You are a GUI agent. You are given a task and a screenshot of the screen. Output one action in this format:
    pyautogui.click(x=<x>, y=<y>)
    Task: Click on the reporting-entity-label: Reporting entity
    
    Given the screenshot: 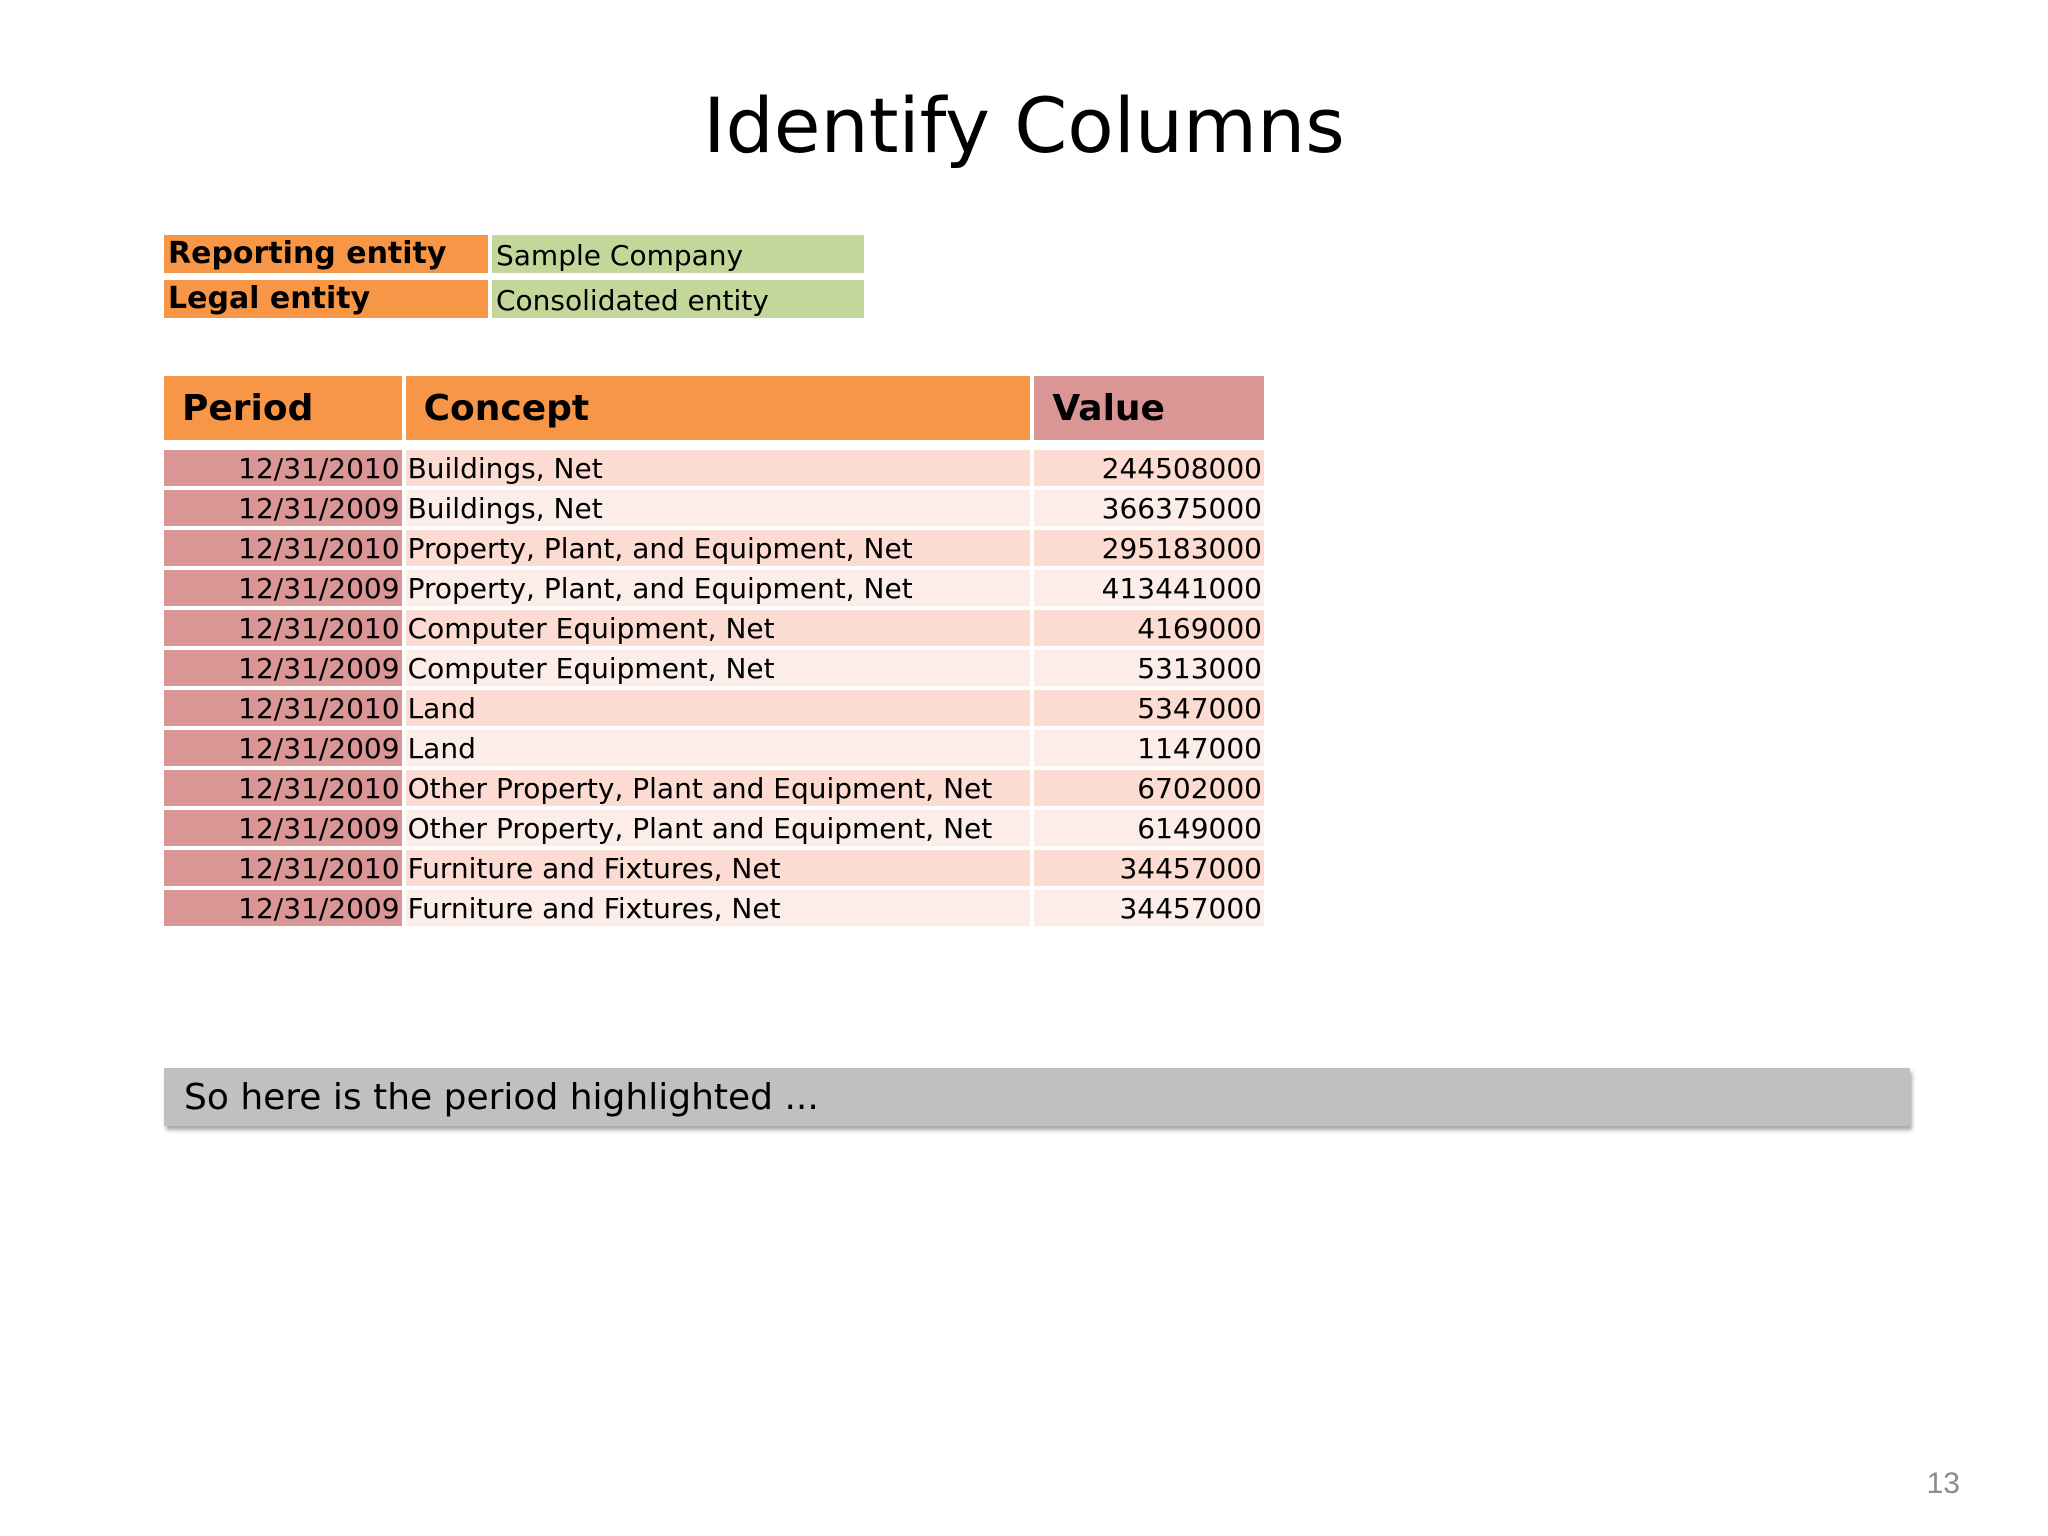 What is the action you would take?
    pyautogui.click(x=326, y=254)
    